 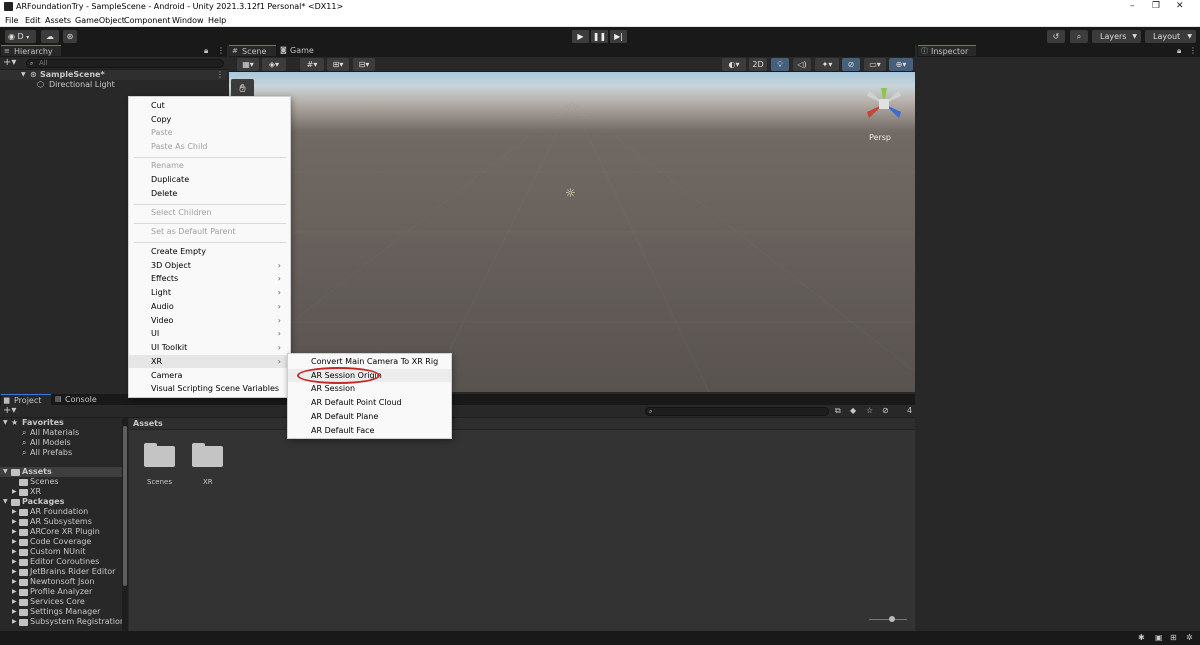 What do you see at coordinates (599, 36) in the screenshot?
I see `pause-button: ❚❚` at bounding box center [599, 36].